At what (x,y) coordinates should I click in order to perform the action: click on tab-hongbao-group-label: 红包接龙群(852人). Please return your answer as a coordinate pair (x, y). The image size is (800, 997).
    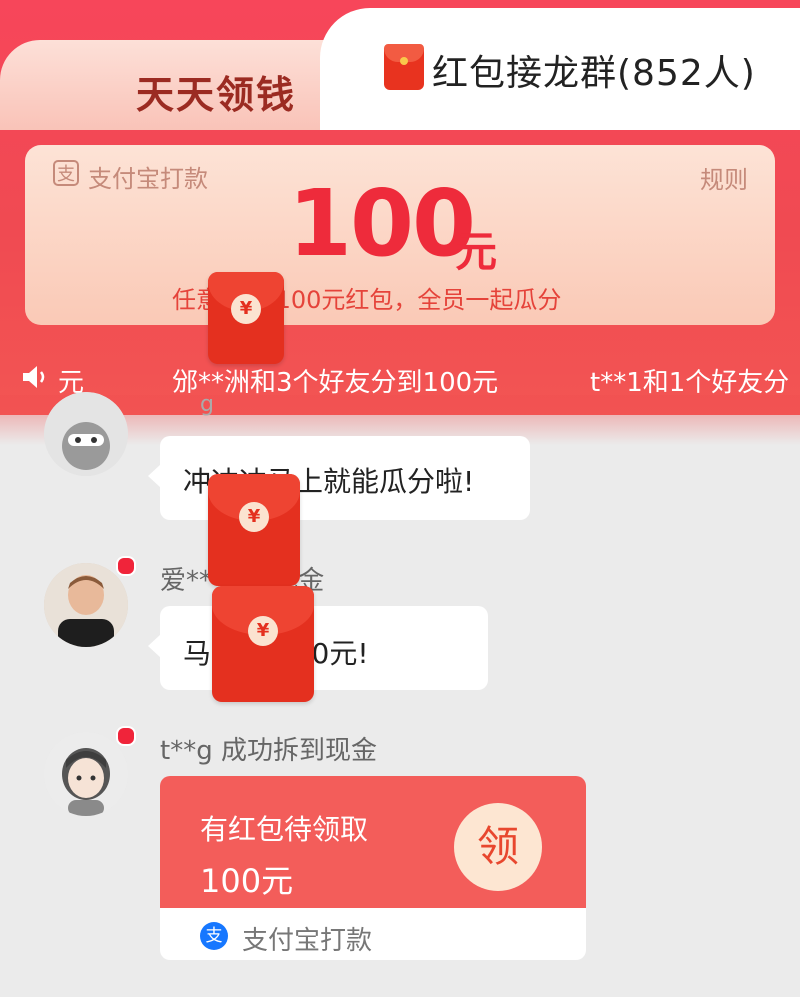
    Looking at the image, I should click on (594, 73).